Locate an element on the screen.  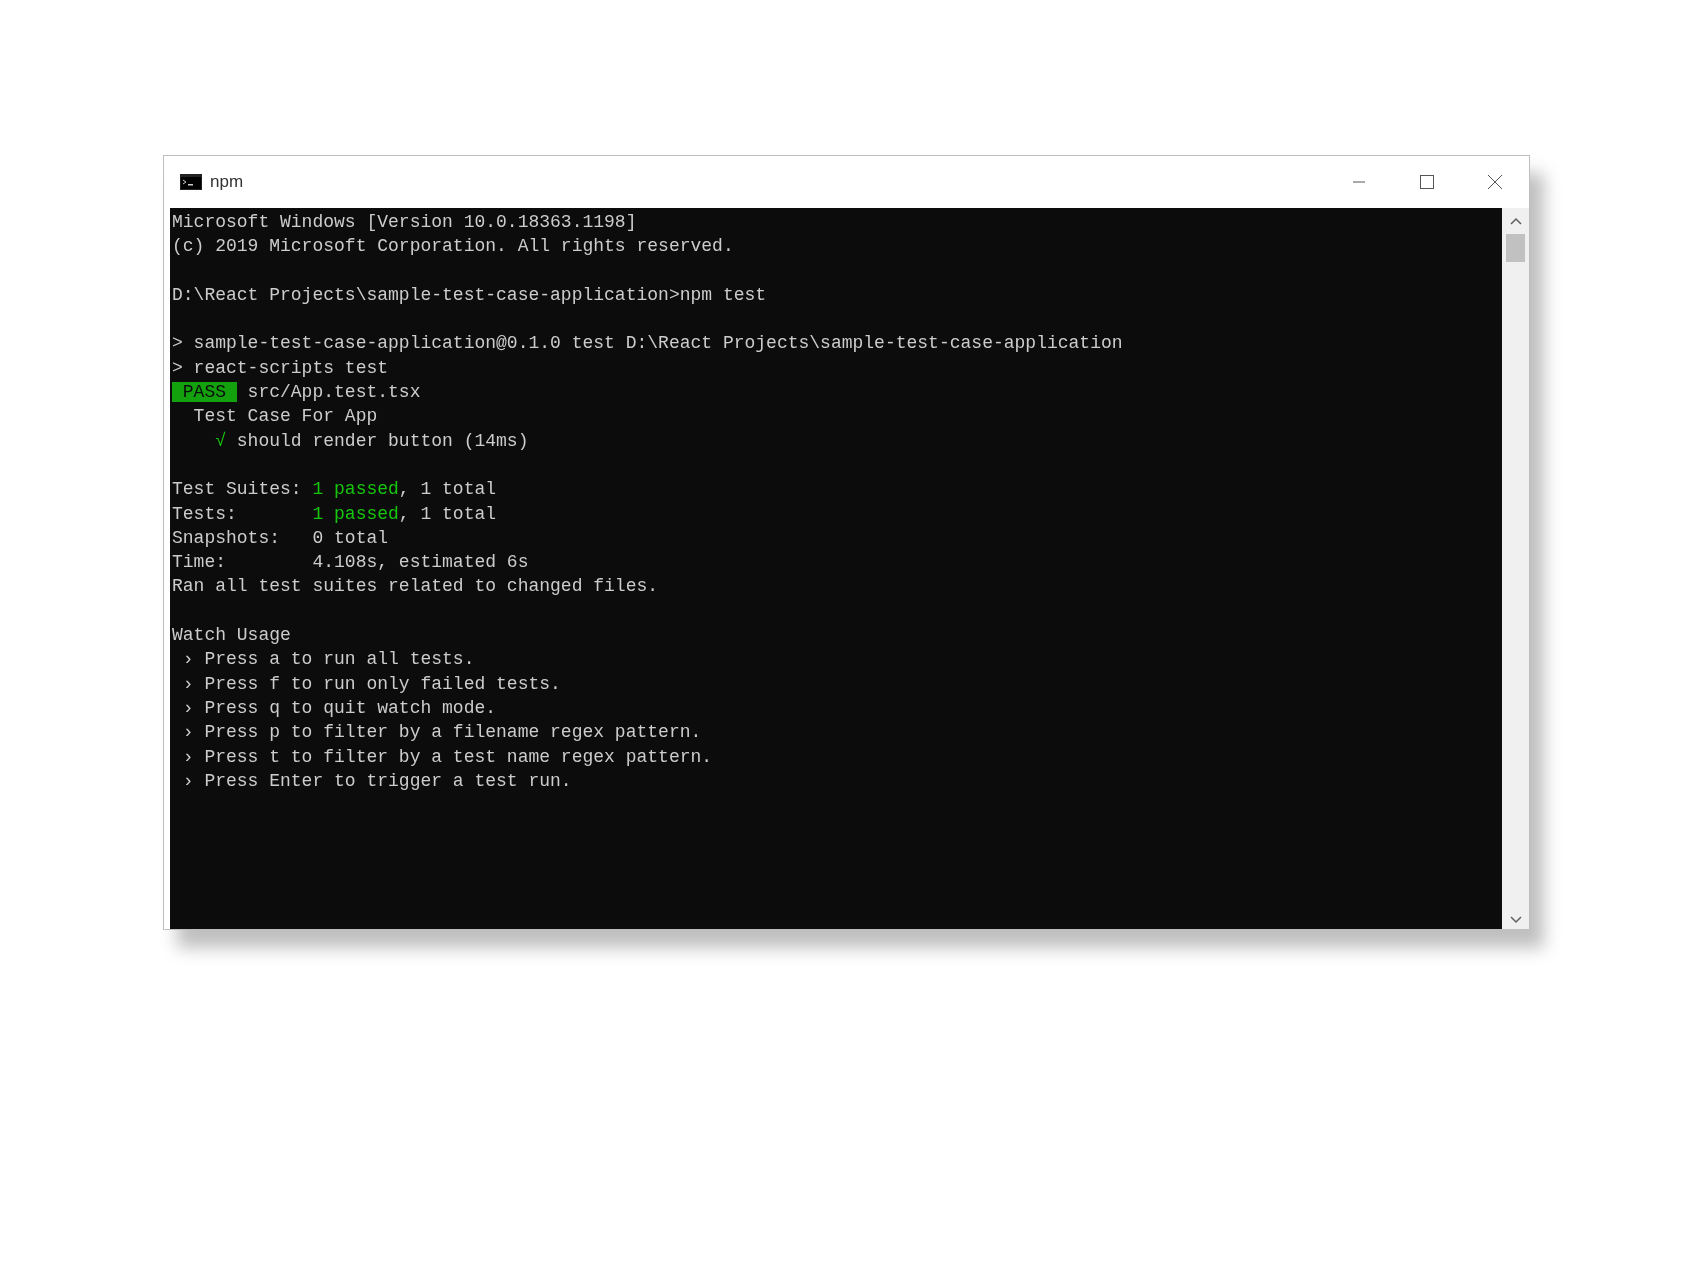
scrollbar is located at coordinates (1515, 568).